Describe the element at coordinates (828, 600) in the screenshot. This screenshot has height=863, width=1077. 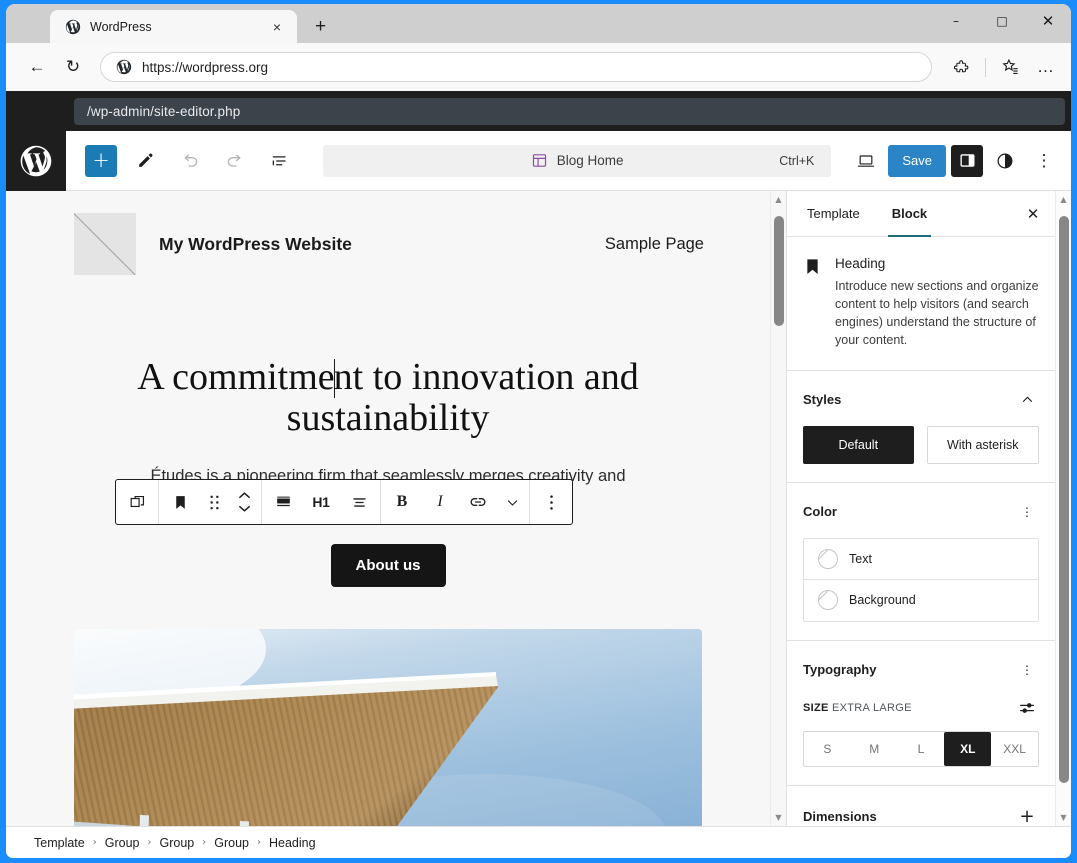
I see `background-color-swatch` at that location.